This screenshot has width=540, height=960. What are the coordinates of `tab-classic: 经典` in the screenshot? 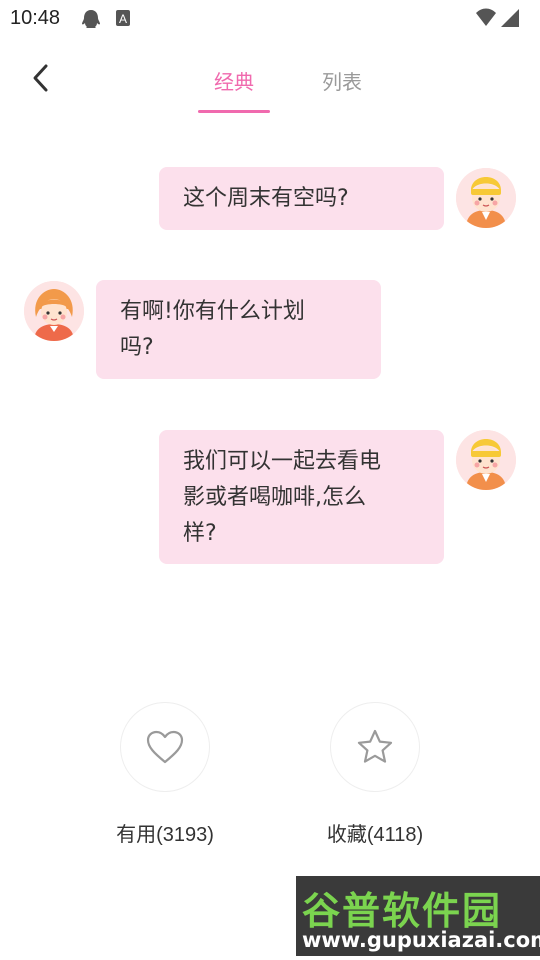 It's located at (234, 80).